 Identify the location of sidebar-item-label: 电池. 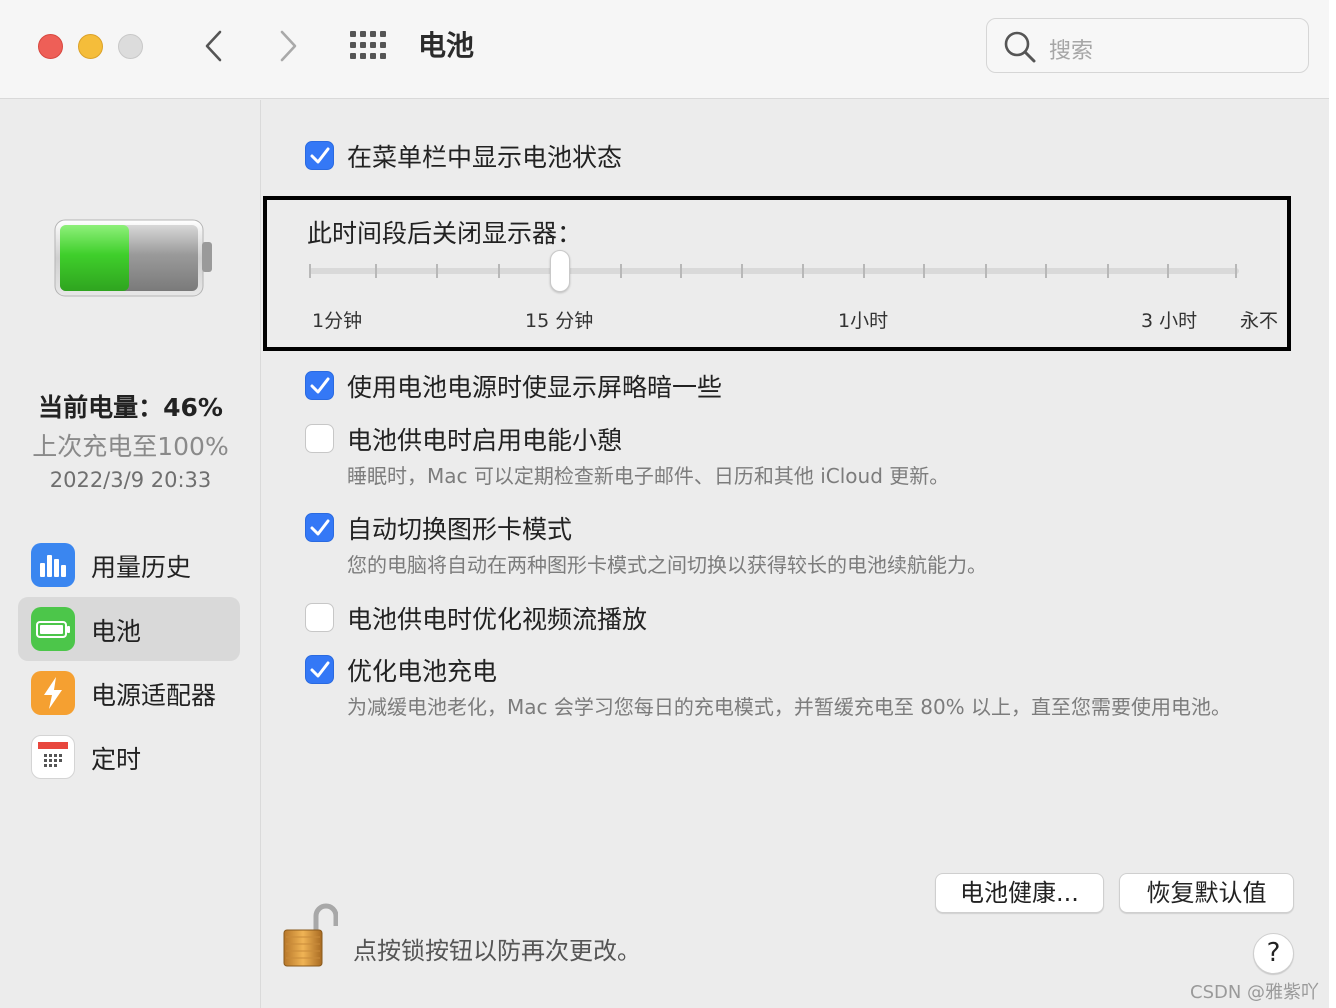
(116, 631).